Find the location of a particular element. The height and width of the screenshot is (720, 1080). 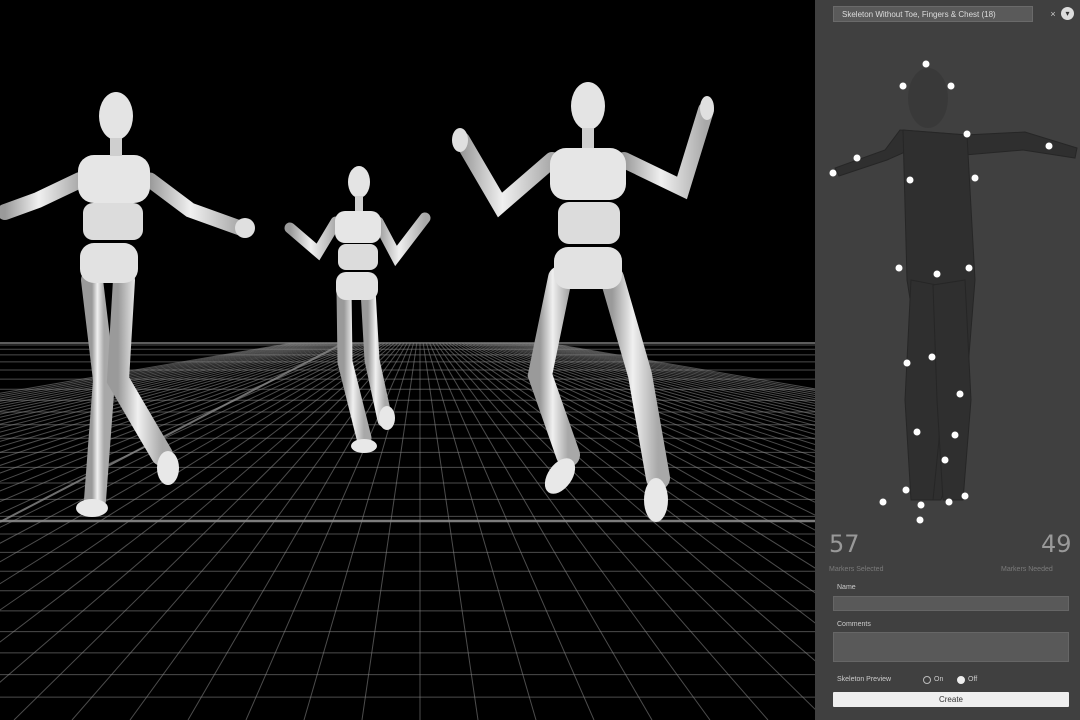

markers-selected-count: 57 is located at coordinates (844, 544).